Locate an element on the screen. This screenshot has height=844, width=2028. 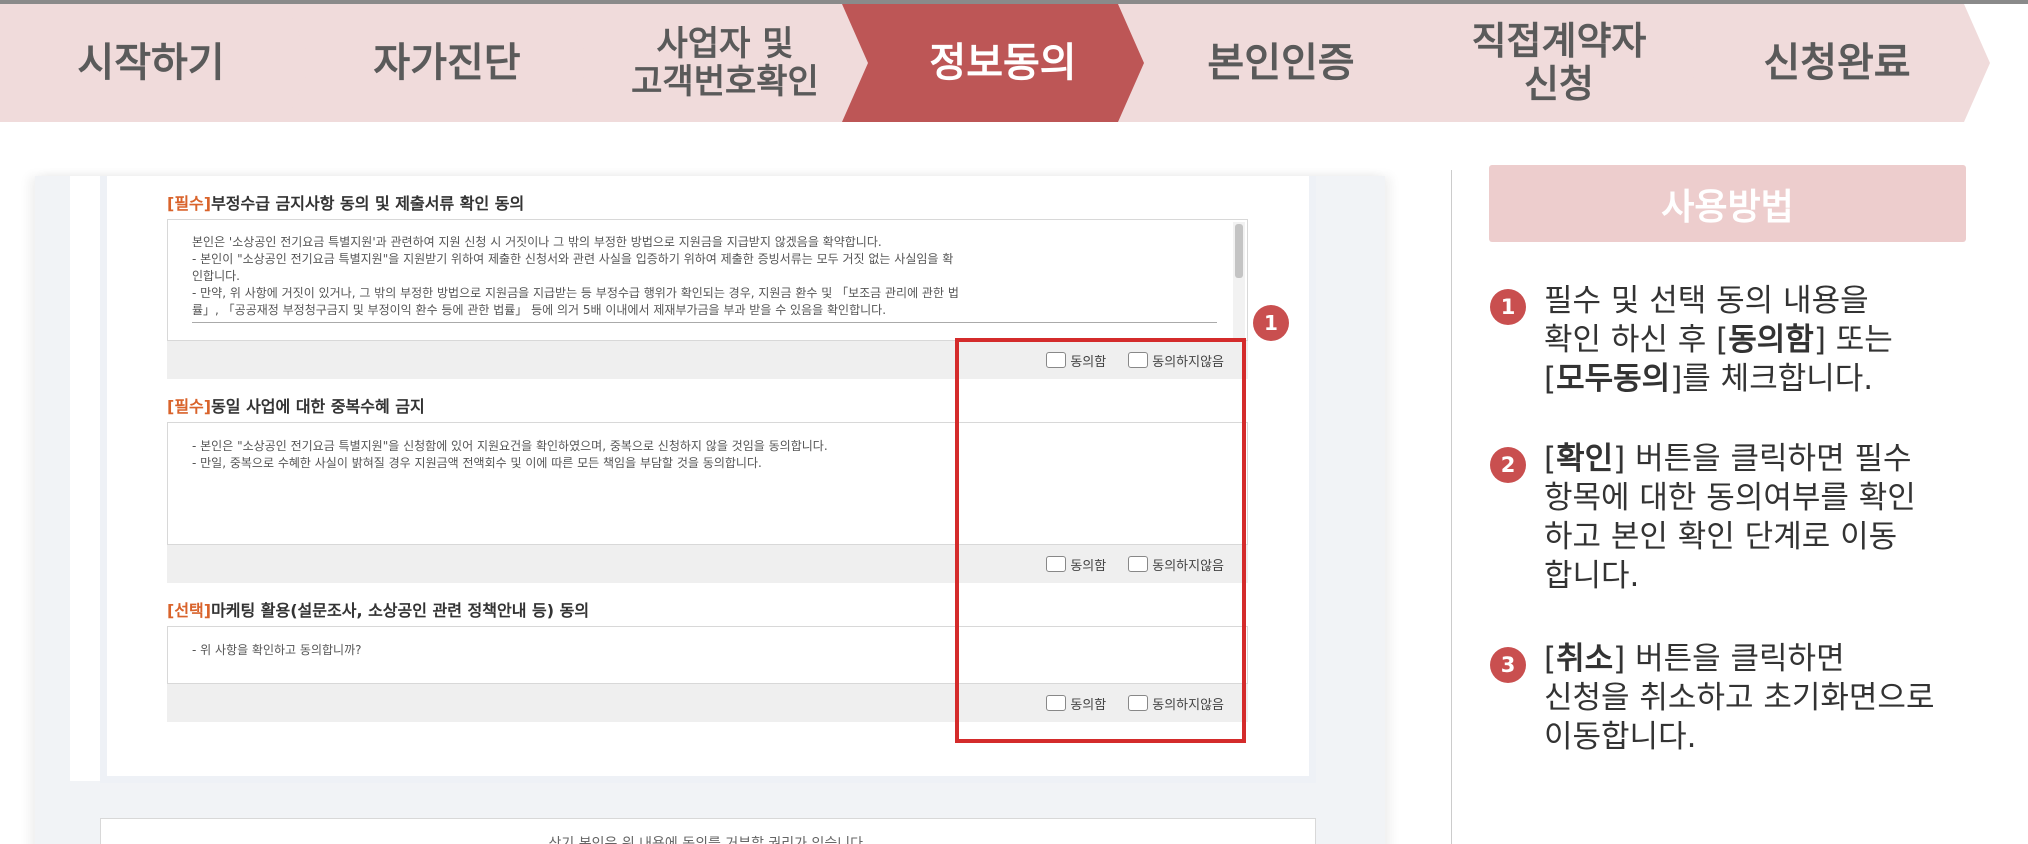
section-title-text: 동일 사업에 대한 중복수혜 금지 is located at coordinates (318, 406).